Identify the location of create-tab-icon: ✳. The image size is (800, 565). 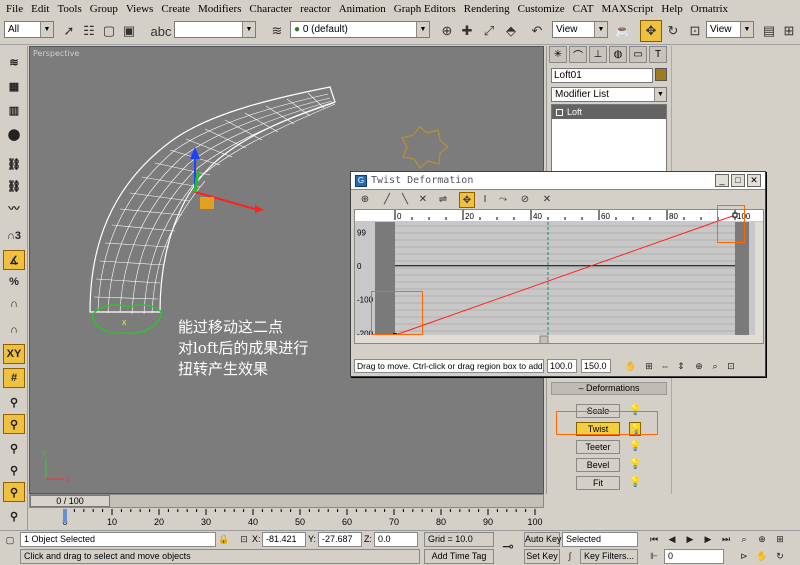
(558, 54).